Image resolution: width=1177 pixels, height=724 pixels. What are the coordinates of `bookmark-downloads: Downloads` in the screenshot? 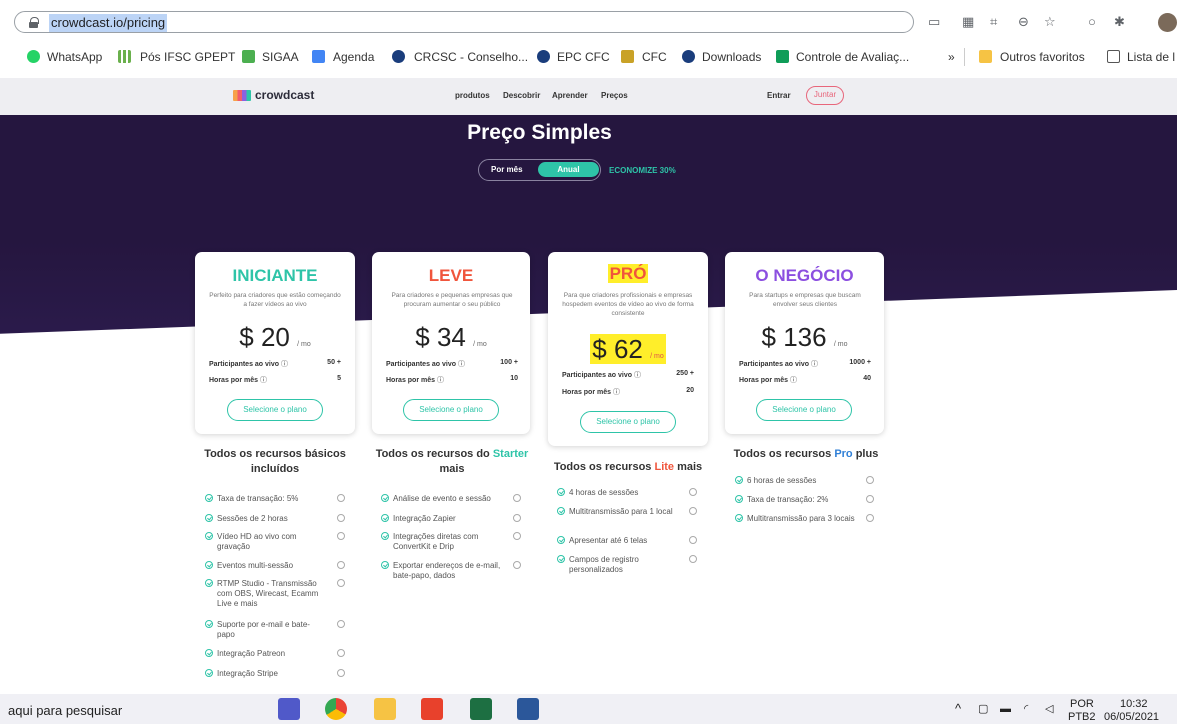 It's located at (731, 57).